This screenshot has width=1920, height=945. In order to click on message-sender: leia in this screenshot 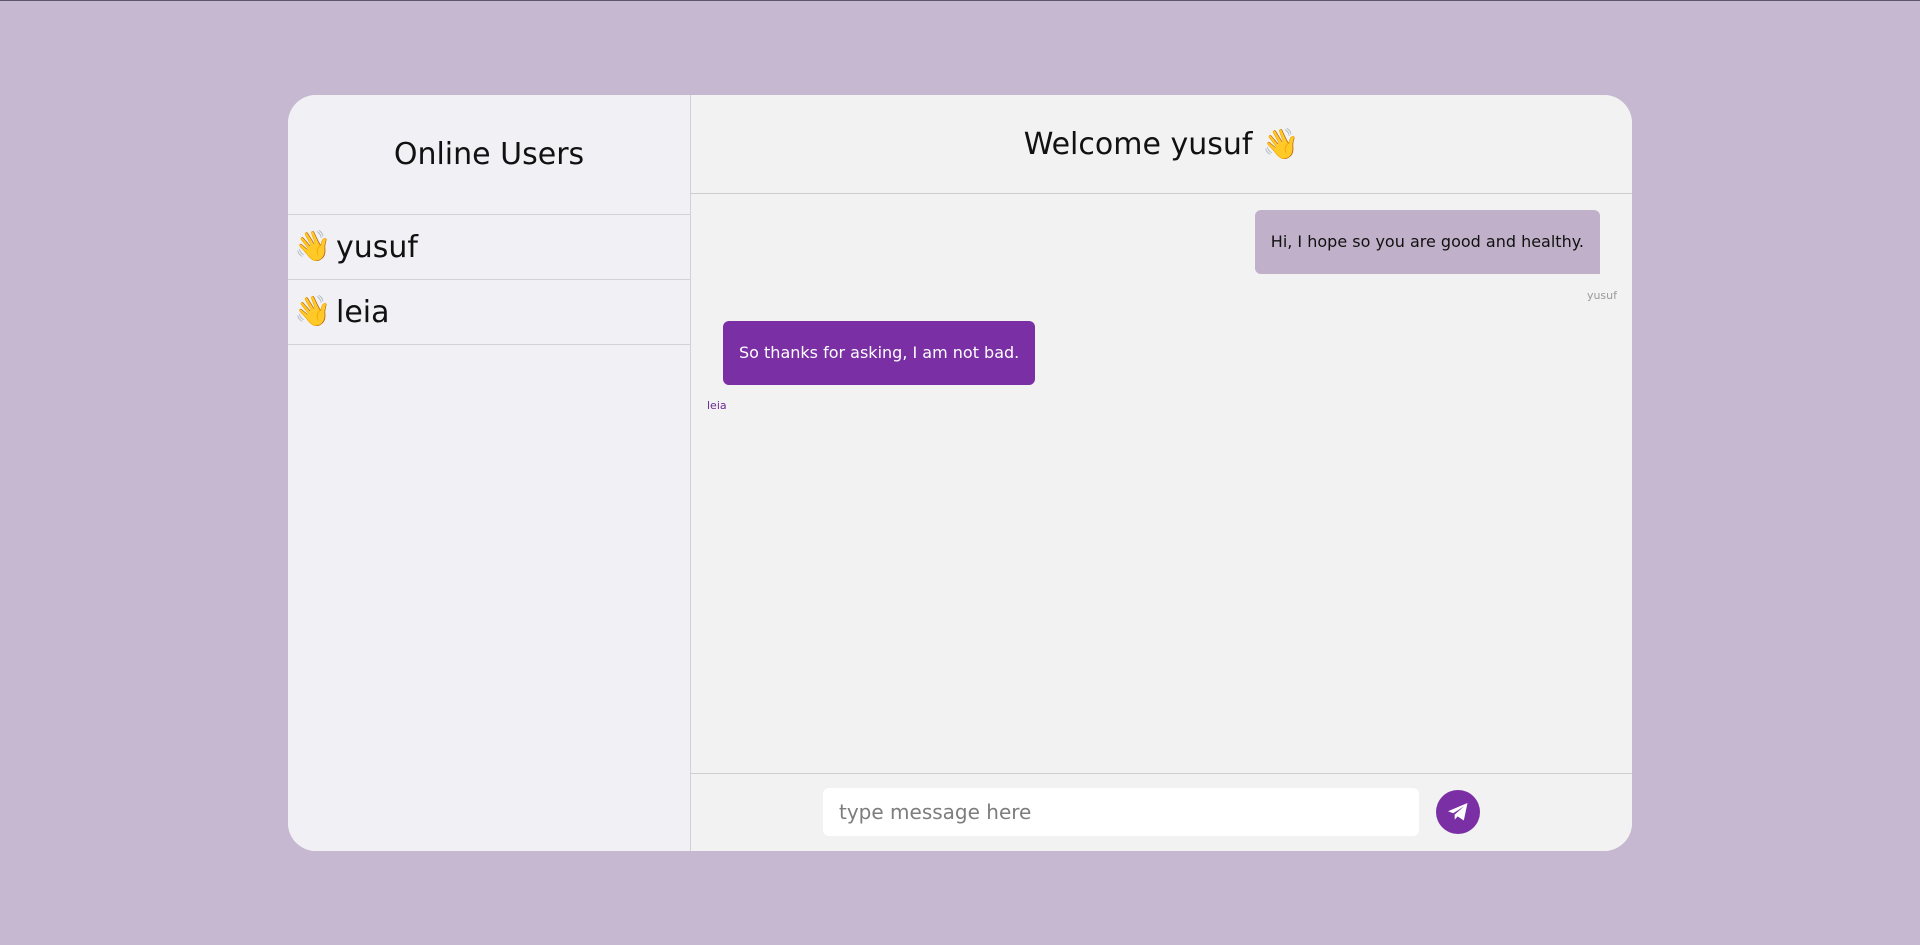, I will do `click(717, 405)`.